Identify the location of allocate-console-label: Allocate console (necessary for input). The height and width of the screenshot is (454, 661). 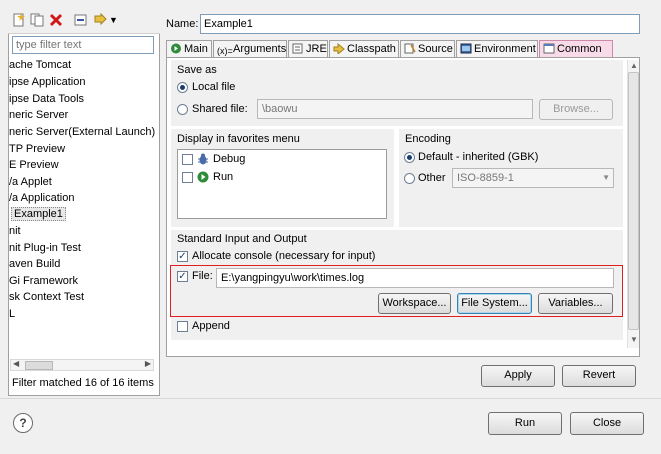
(284, 256).